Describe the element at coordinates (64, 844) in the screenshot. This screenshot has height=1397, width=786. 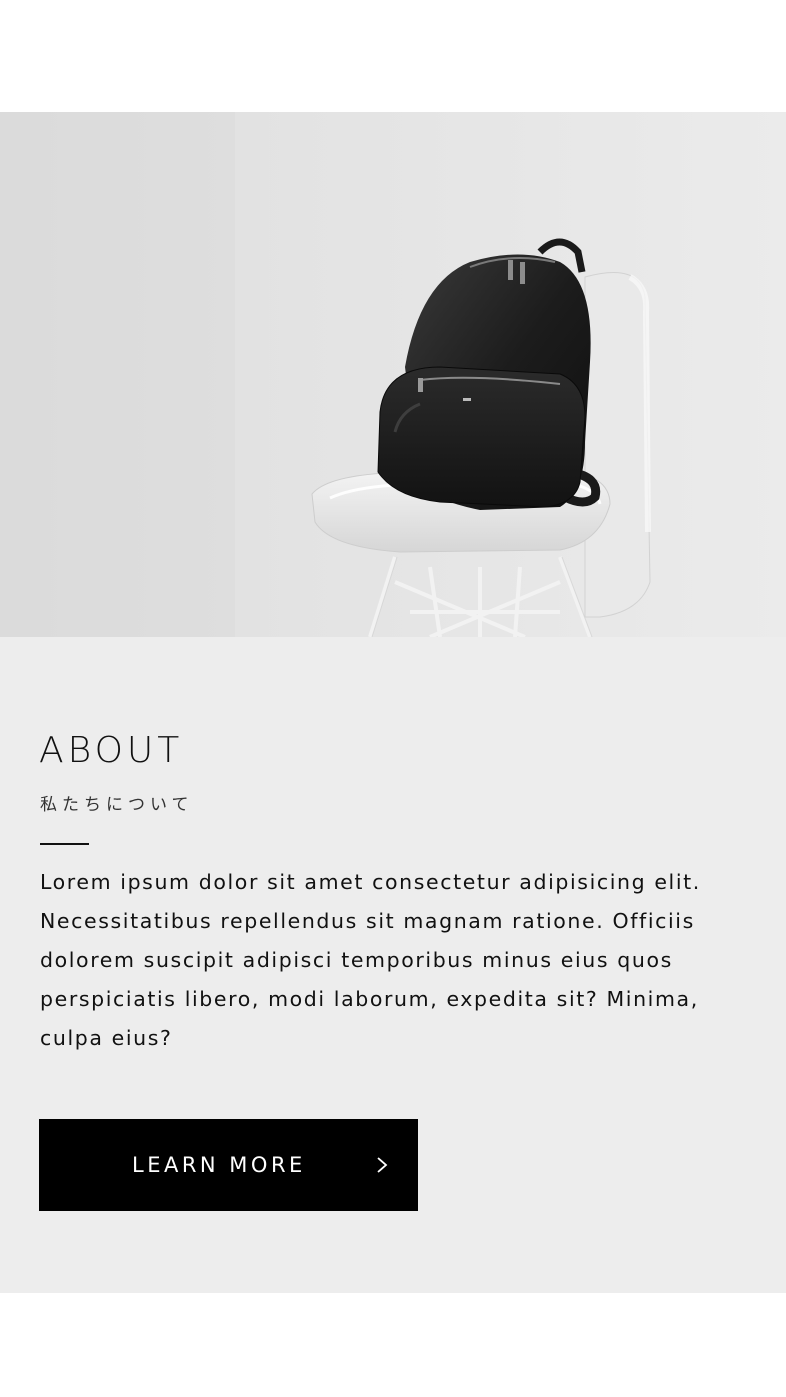
I see `title-divider` at that location.